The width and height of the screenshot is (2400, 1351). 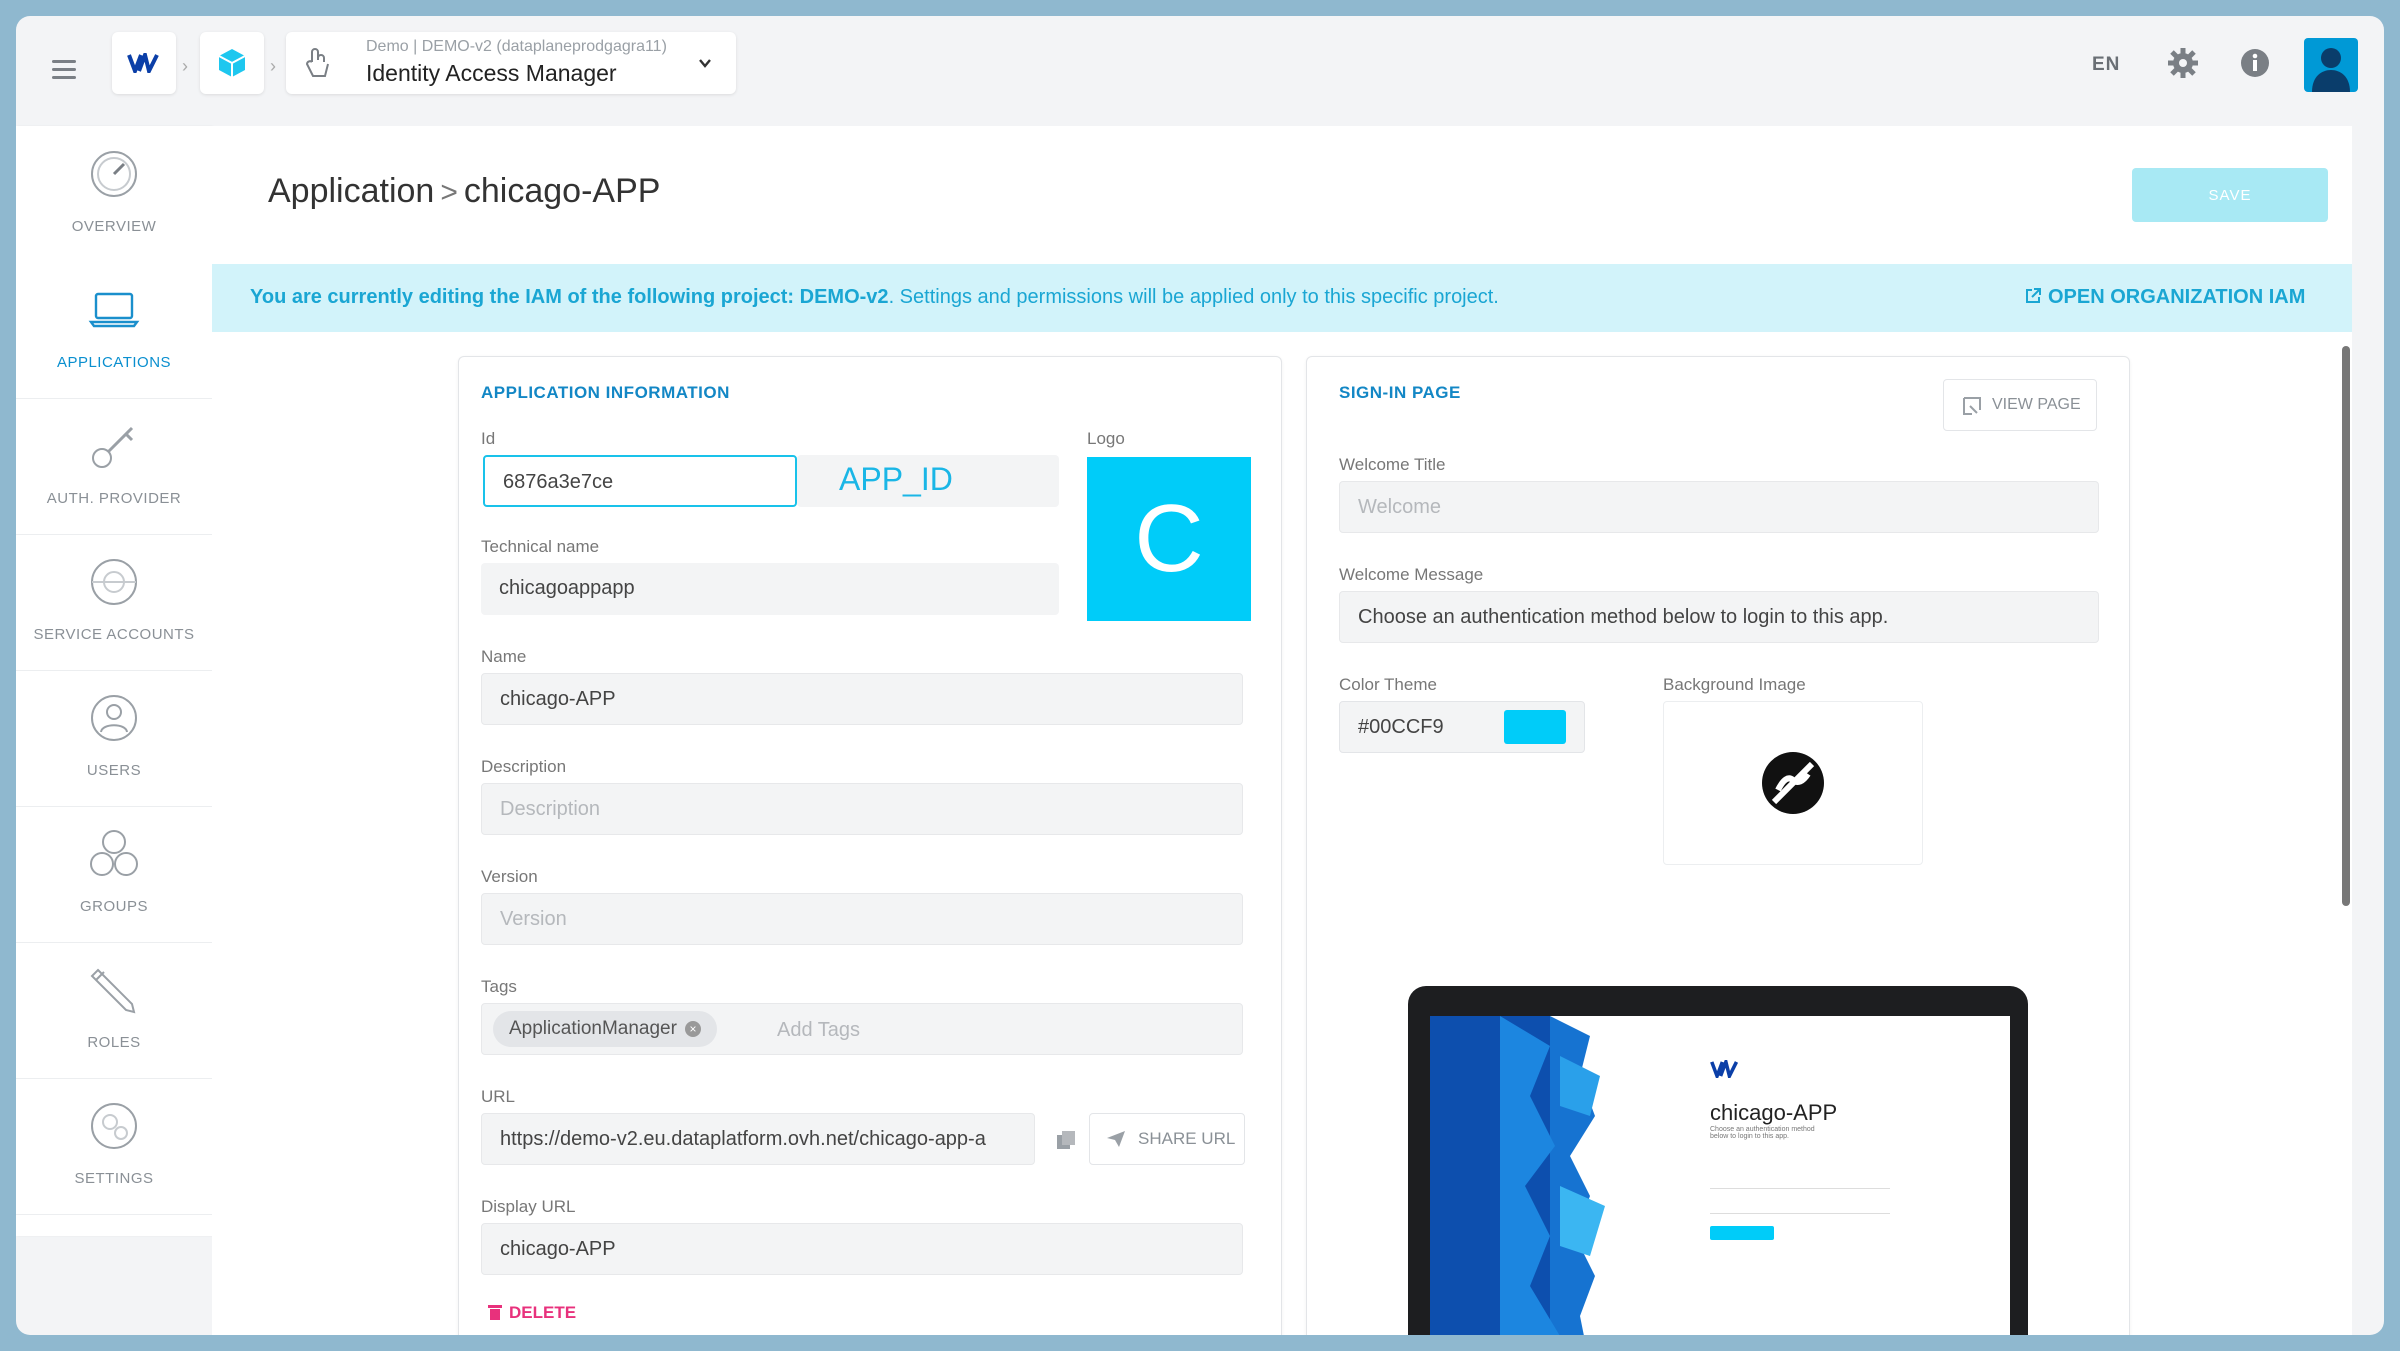 What do you see at coordinates (2331, 70) in the screenshot?
I see `user-avatar-icon` at bounding box center [2331, 70].